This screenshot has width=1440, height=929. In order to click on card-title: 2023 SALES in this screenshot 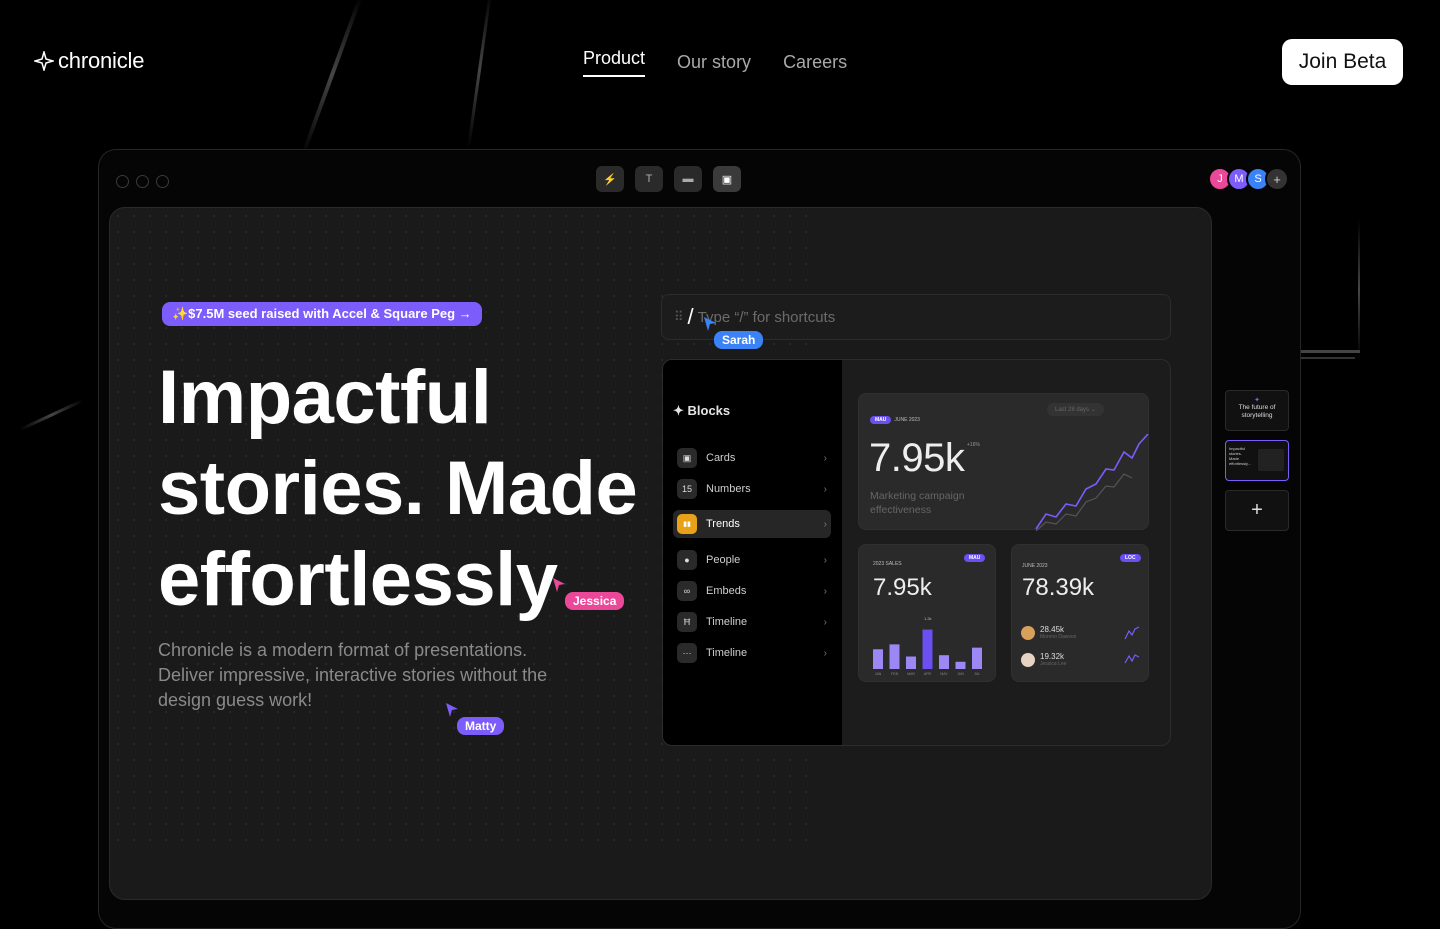, I will do `click(887, 564)`.